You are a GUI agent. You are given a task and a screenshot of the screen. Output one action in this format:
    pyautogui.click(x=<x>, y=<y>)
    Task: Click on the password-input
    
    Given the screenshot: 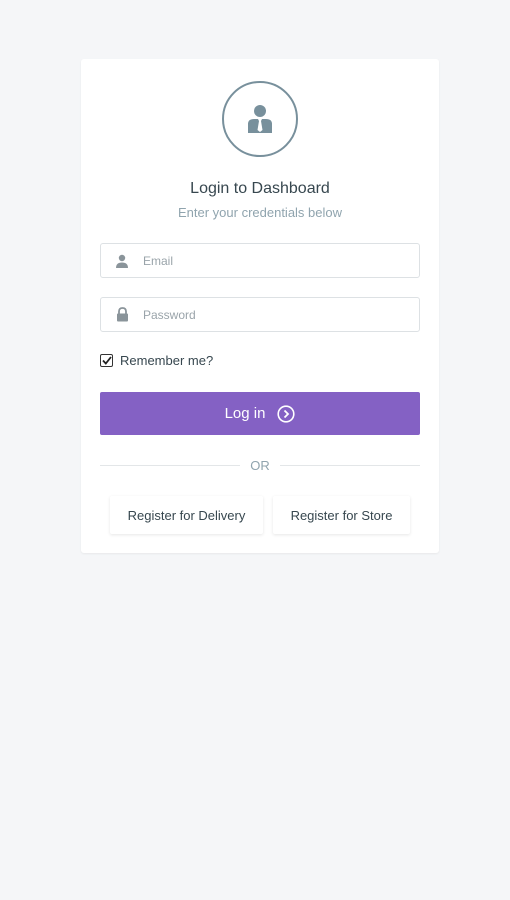 What is the action you would take?
    pyautogui.click(x=273, y=314)
    